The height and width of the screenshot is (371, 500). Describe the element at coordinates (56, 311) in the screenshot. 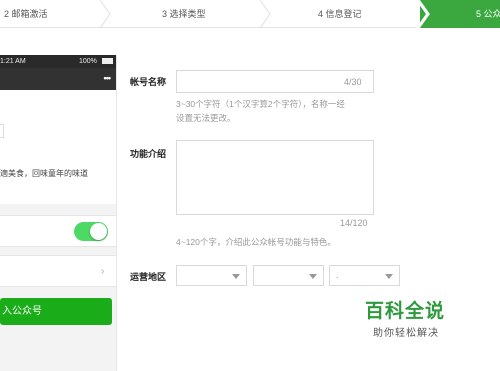

I see `follow-account-button: 入公众号` at that location.